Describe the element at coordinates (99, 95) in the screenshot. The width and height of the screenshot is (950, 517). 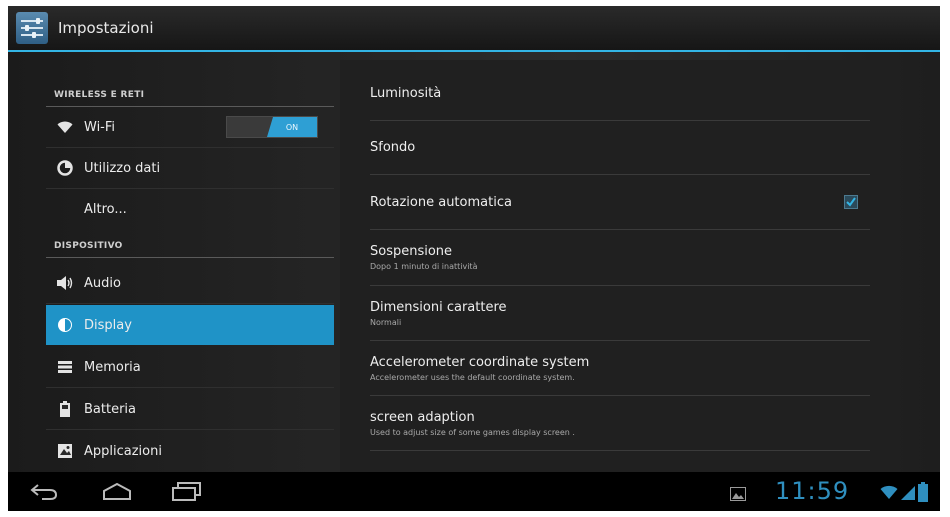
I see `section-header-wireless: WIRELESS E RETI` at that location.